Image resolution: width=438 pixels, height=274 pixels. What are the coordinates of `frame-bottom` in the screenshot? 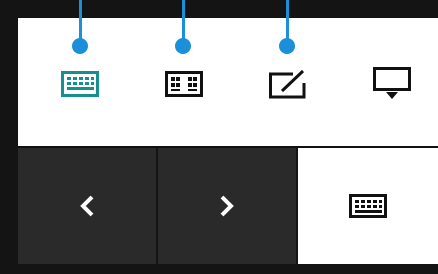 It's located at (219, 269).